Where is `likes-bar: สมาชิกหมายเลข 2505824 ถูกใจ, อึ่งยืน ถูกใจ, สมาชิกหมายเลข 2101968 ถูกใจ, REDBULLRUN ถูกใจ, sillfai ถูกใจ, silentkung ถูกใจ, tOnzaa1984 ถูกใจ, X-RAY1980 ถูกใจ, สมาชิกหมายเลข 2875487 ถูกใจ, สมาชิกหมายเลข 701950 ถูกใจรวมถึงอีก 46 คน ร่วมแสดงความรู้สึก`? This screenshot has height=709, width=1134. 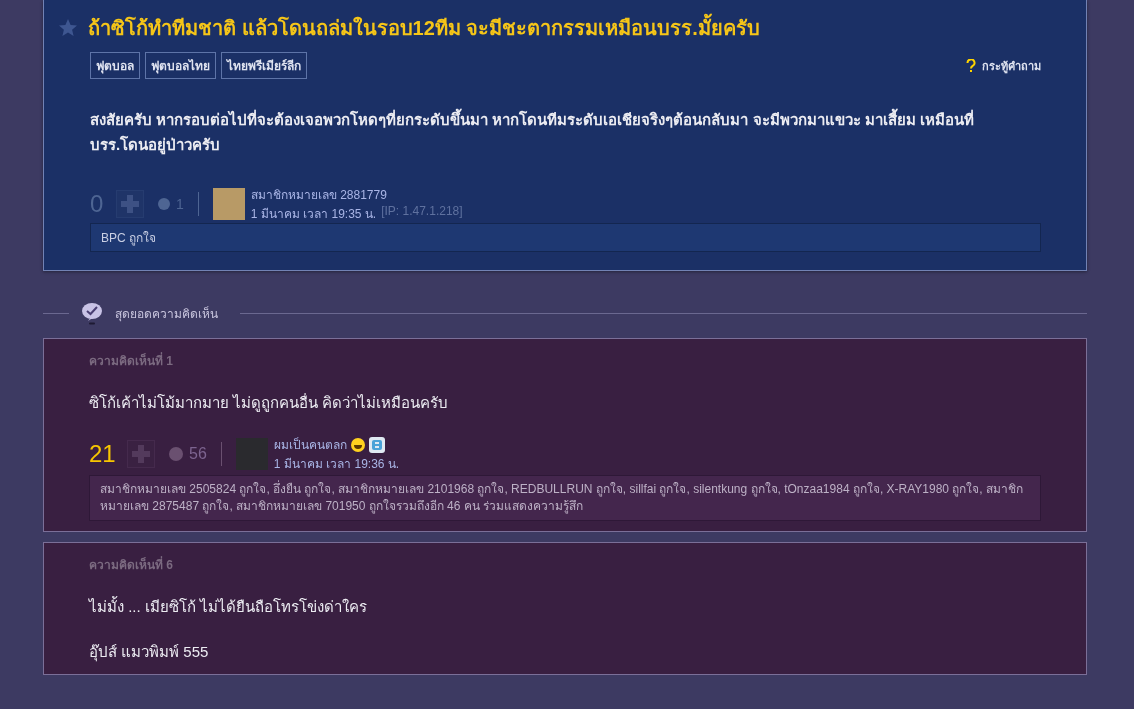 likes-bar: สมาชิกหมายเลข 2505824 ถูกใจ, อึ่งยืน ถูกใจ, สมาชิกหมายเลข 2101968 ถูกใจ, REDBULLRUN ถูกใจ, sillfai ถูกใจ, silentkung ถูกใจ, tOnzaa1984 ถูกใจ, X-RAY1980 ถูกใจ, สมาชิกหมายเลข 2875487 ถูกใจ, สมาชิกหมายเลข 701950 ถูกใจรวมถึงอีก 46 คน ร่วมแสดงความรู้สึก is located at coordinates (565, 498).